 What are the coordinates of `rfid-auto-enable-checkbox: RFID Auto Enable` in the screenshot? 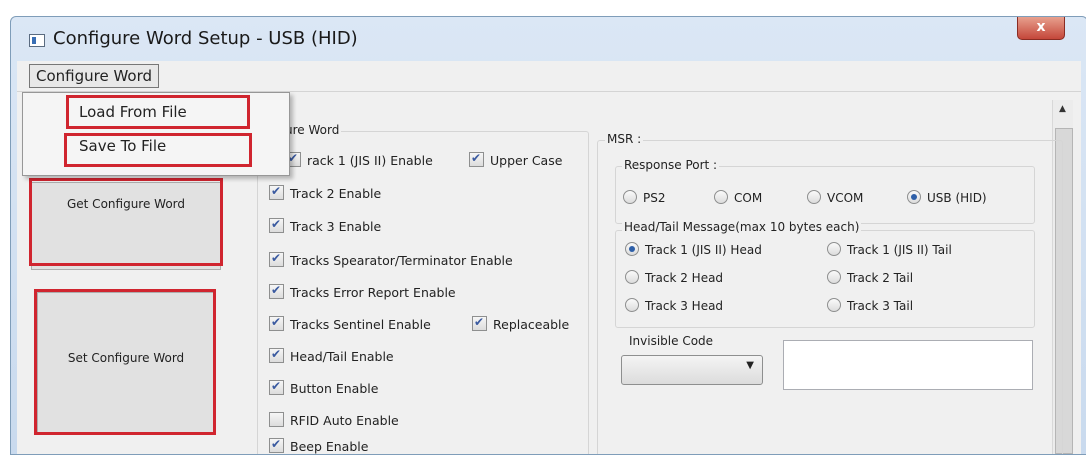 It's located at (334, 420).